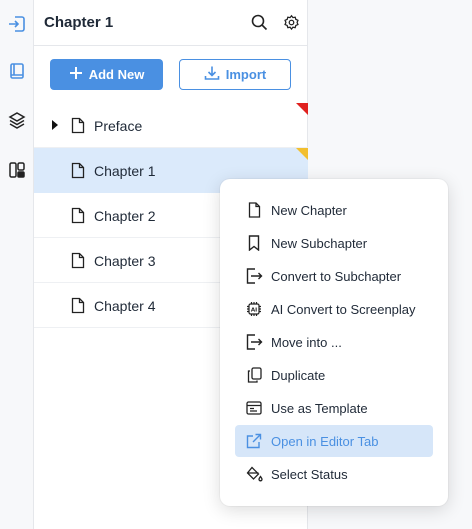 The width and height of the screenshot is (472, 529). I want to click on import-button: Import, so click(235, 74).